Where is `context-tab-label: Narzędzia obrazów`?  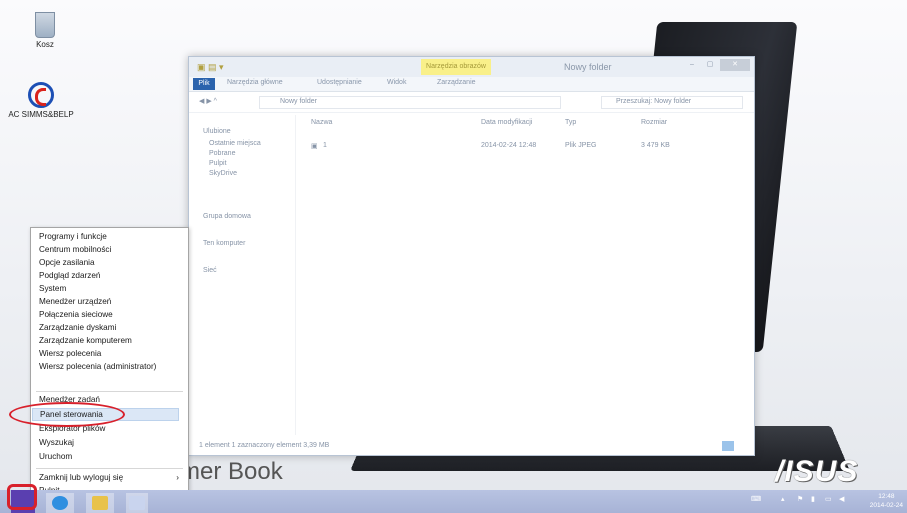 context-tab-label: Narzędzia obrazów is located at coordinates (456, 67).